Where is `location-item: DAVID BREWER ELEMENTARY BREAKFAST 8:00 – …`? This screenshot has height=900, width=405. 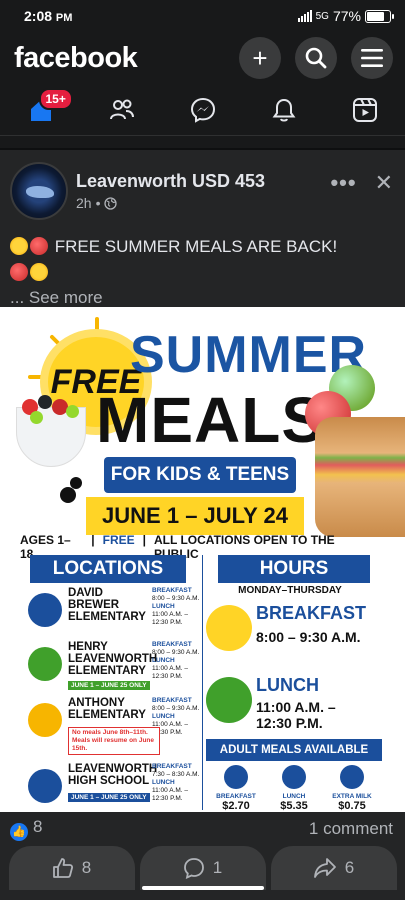
location-item: DAVID BREWER ELEMENTARY BREAKFAST 8:00 – … is located at coordinates (114, 616).